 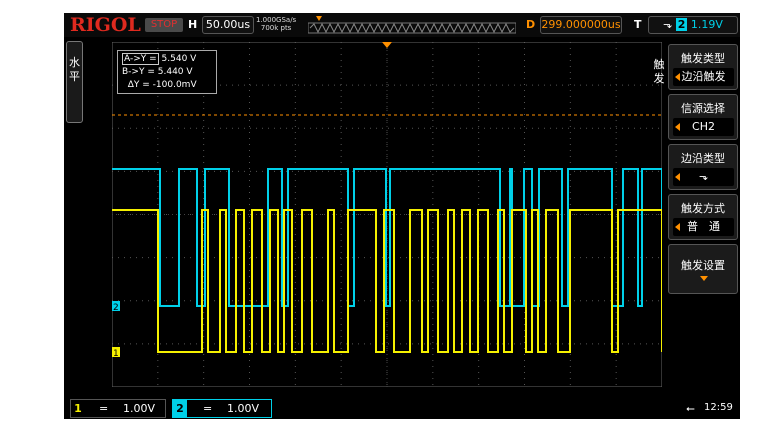 What do you see at coordinates (139, 408) in the screenshot?
I see `ch1-scale: 1.00V` at bounding box center [139, 408].